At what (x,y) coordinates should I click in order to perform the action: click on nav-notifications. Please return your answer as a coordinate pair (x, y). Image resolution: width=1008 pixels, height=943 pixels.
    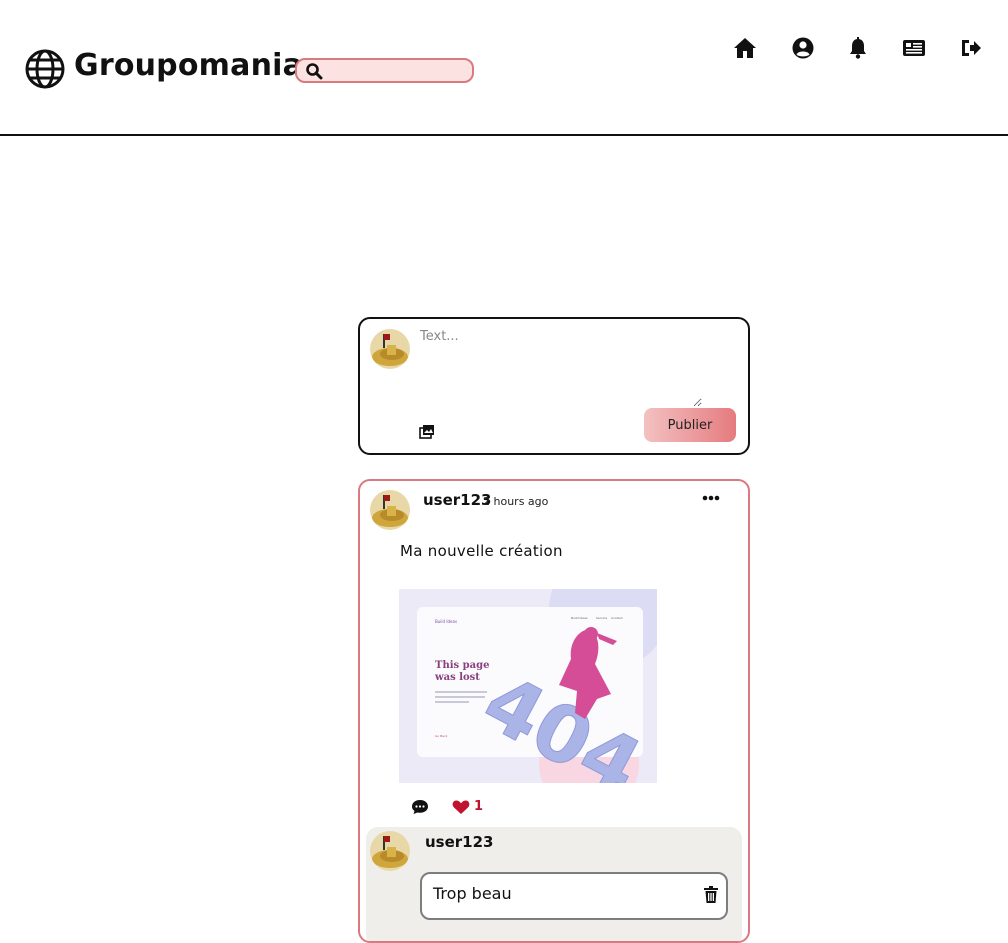
    Looking at the image, I should click on (858, 48).